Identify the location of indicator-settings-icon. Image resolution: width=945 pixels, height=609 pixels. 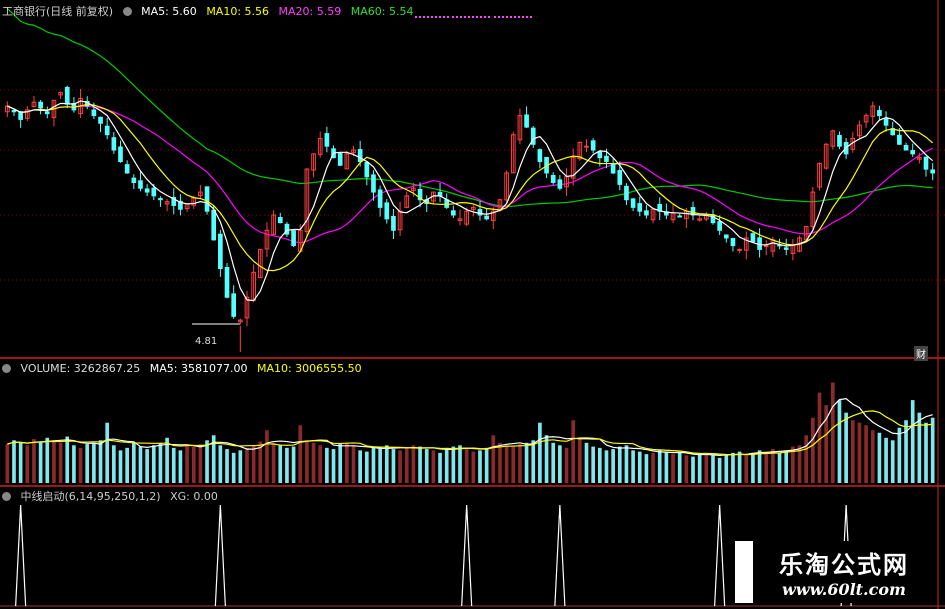
(6, 496).